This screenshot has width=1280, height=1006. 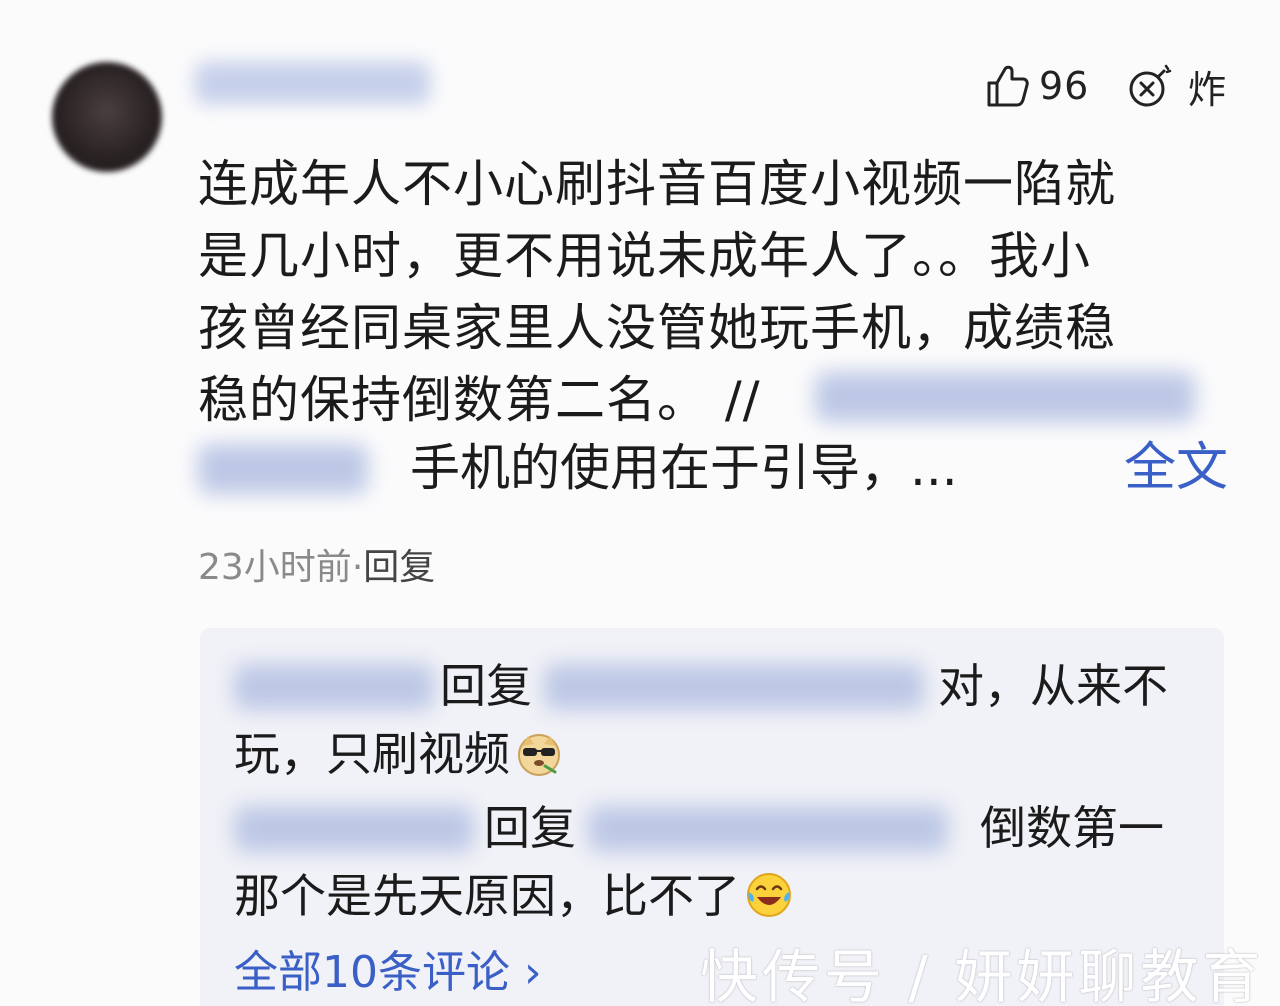 What do you see at coordinates (1064, 86) in the screenshot?
I see `like-count: 96` at bounding box center [1064, 86].